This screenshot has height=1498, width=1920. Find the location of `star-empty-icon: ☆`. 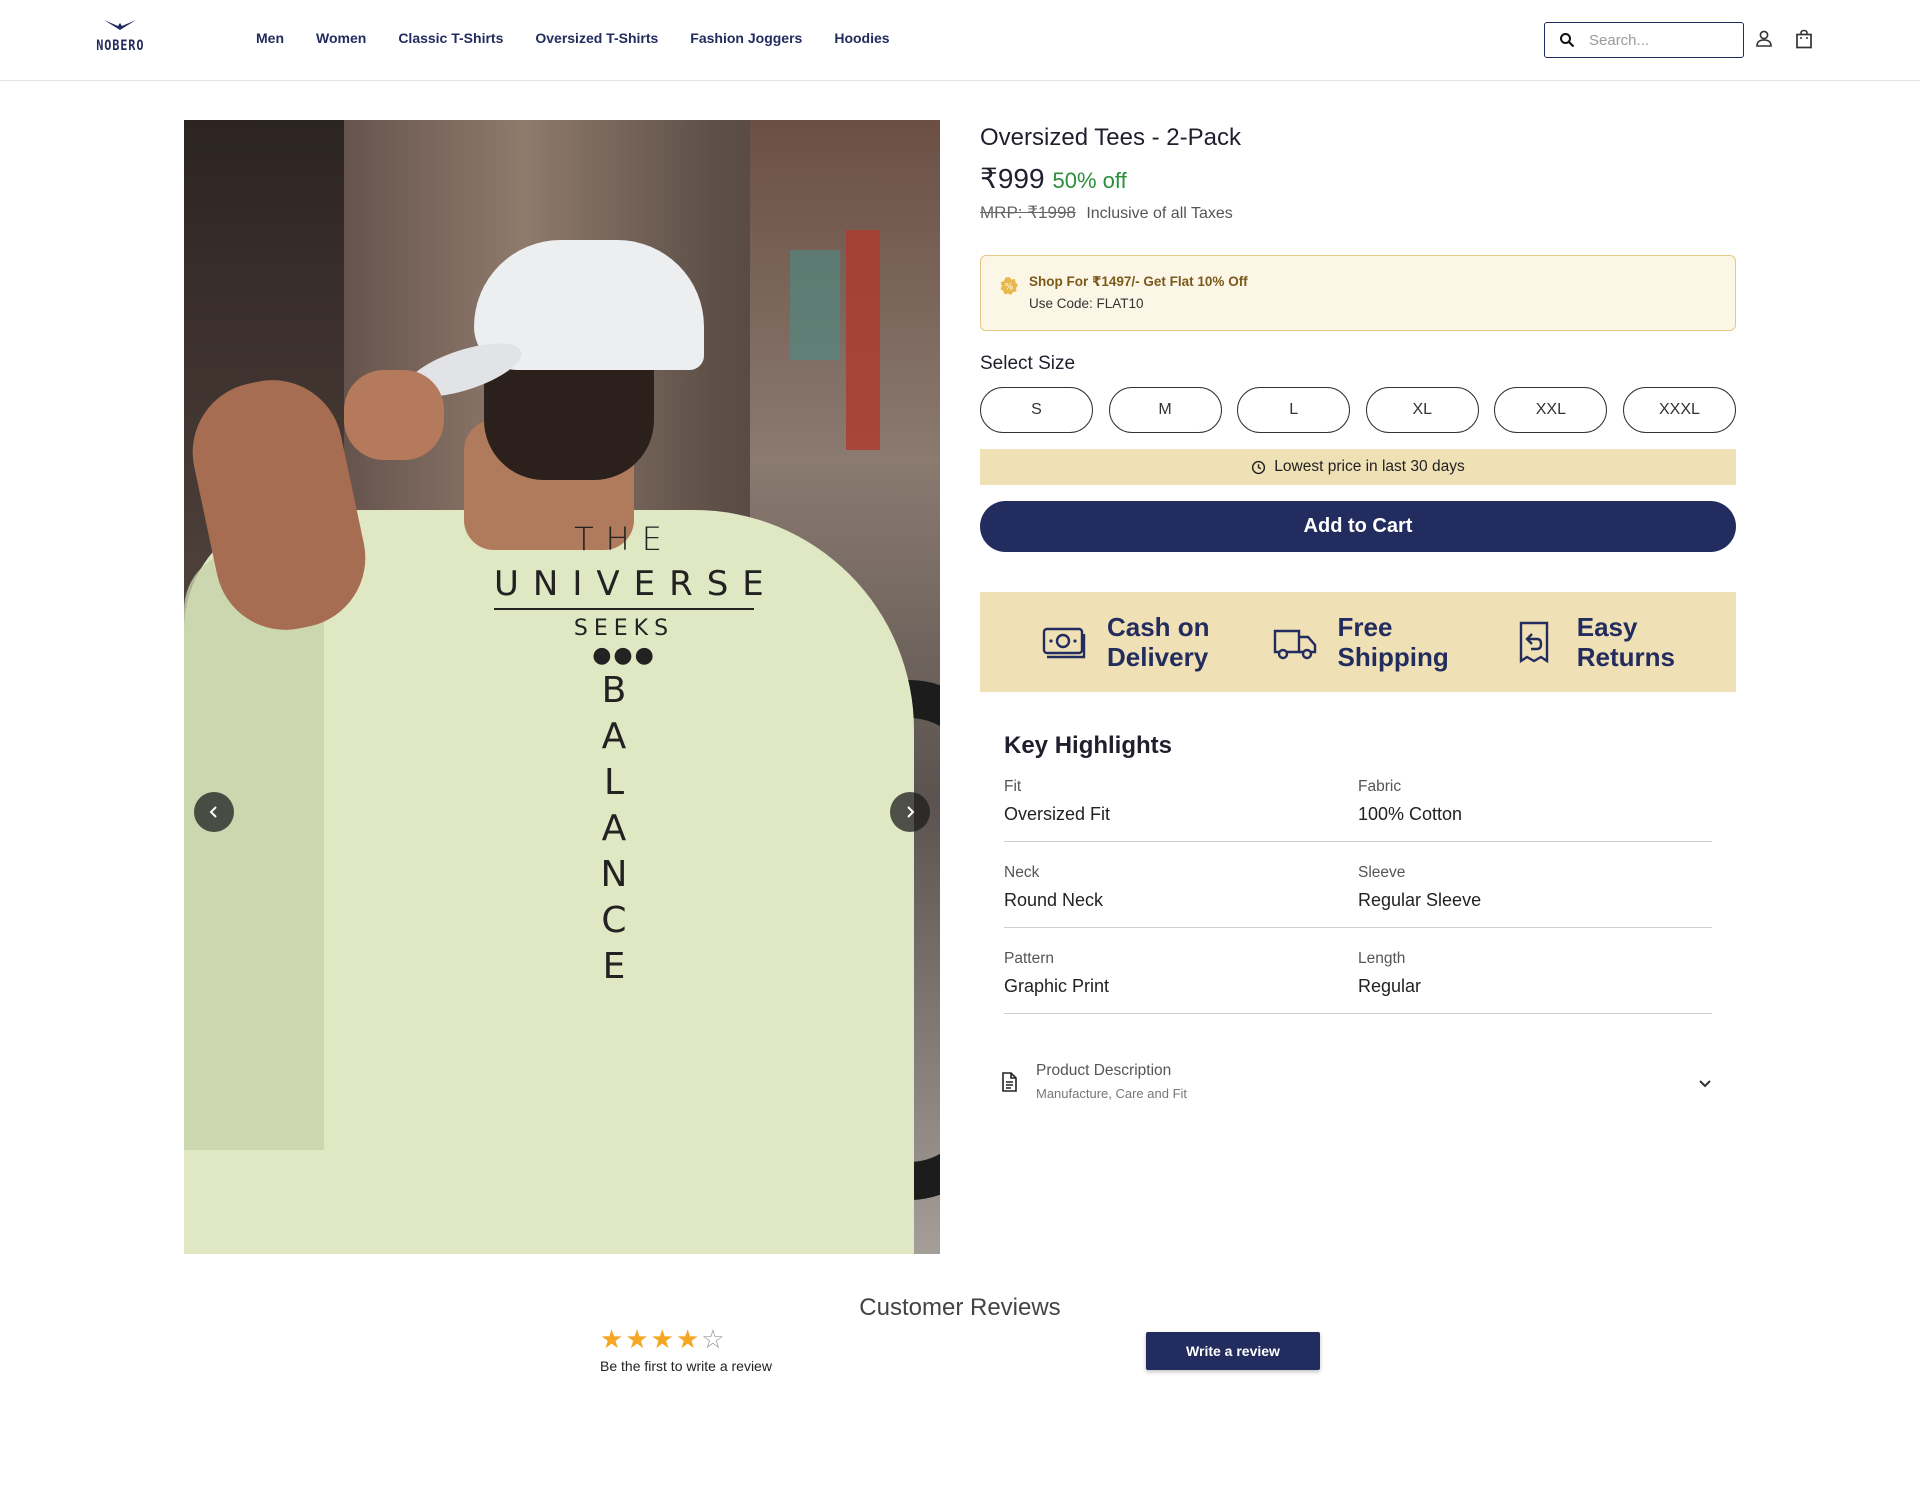

star-empty-icon: ☆ is located at coordinates (713, 1339).